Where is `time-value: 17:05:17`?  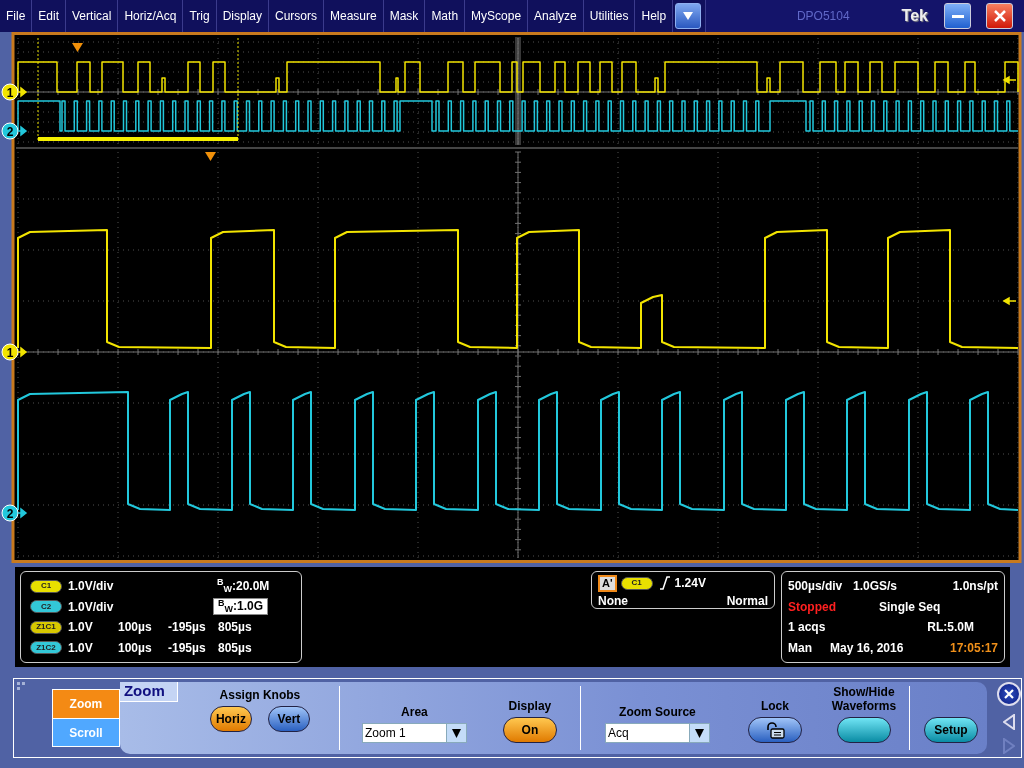 time-value: 17:05:17 is located at coordinates (973, 648).